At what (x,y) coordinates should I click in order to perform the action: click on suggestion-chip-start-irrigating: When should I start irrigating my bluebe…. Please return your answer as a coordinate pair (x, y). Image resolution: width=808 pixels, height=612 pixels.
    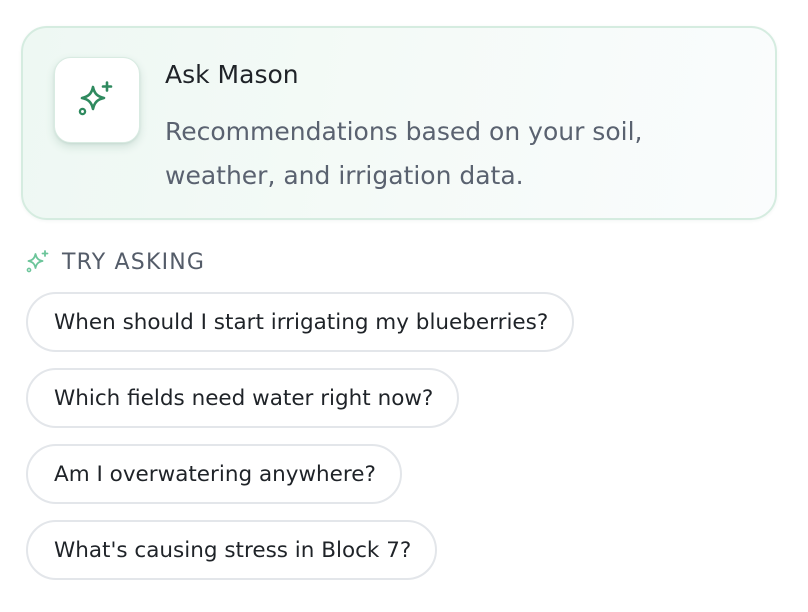
    Looking at the image, I should click on (300, 322).